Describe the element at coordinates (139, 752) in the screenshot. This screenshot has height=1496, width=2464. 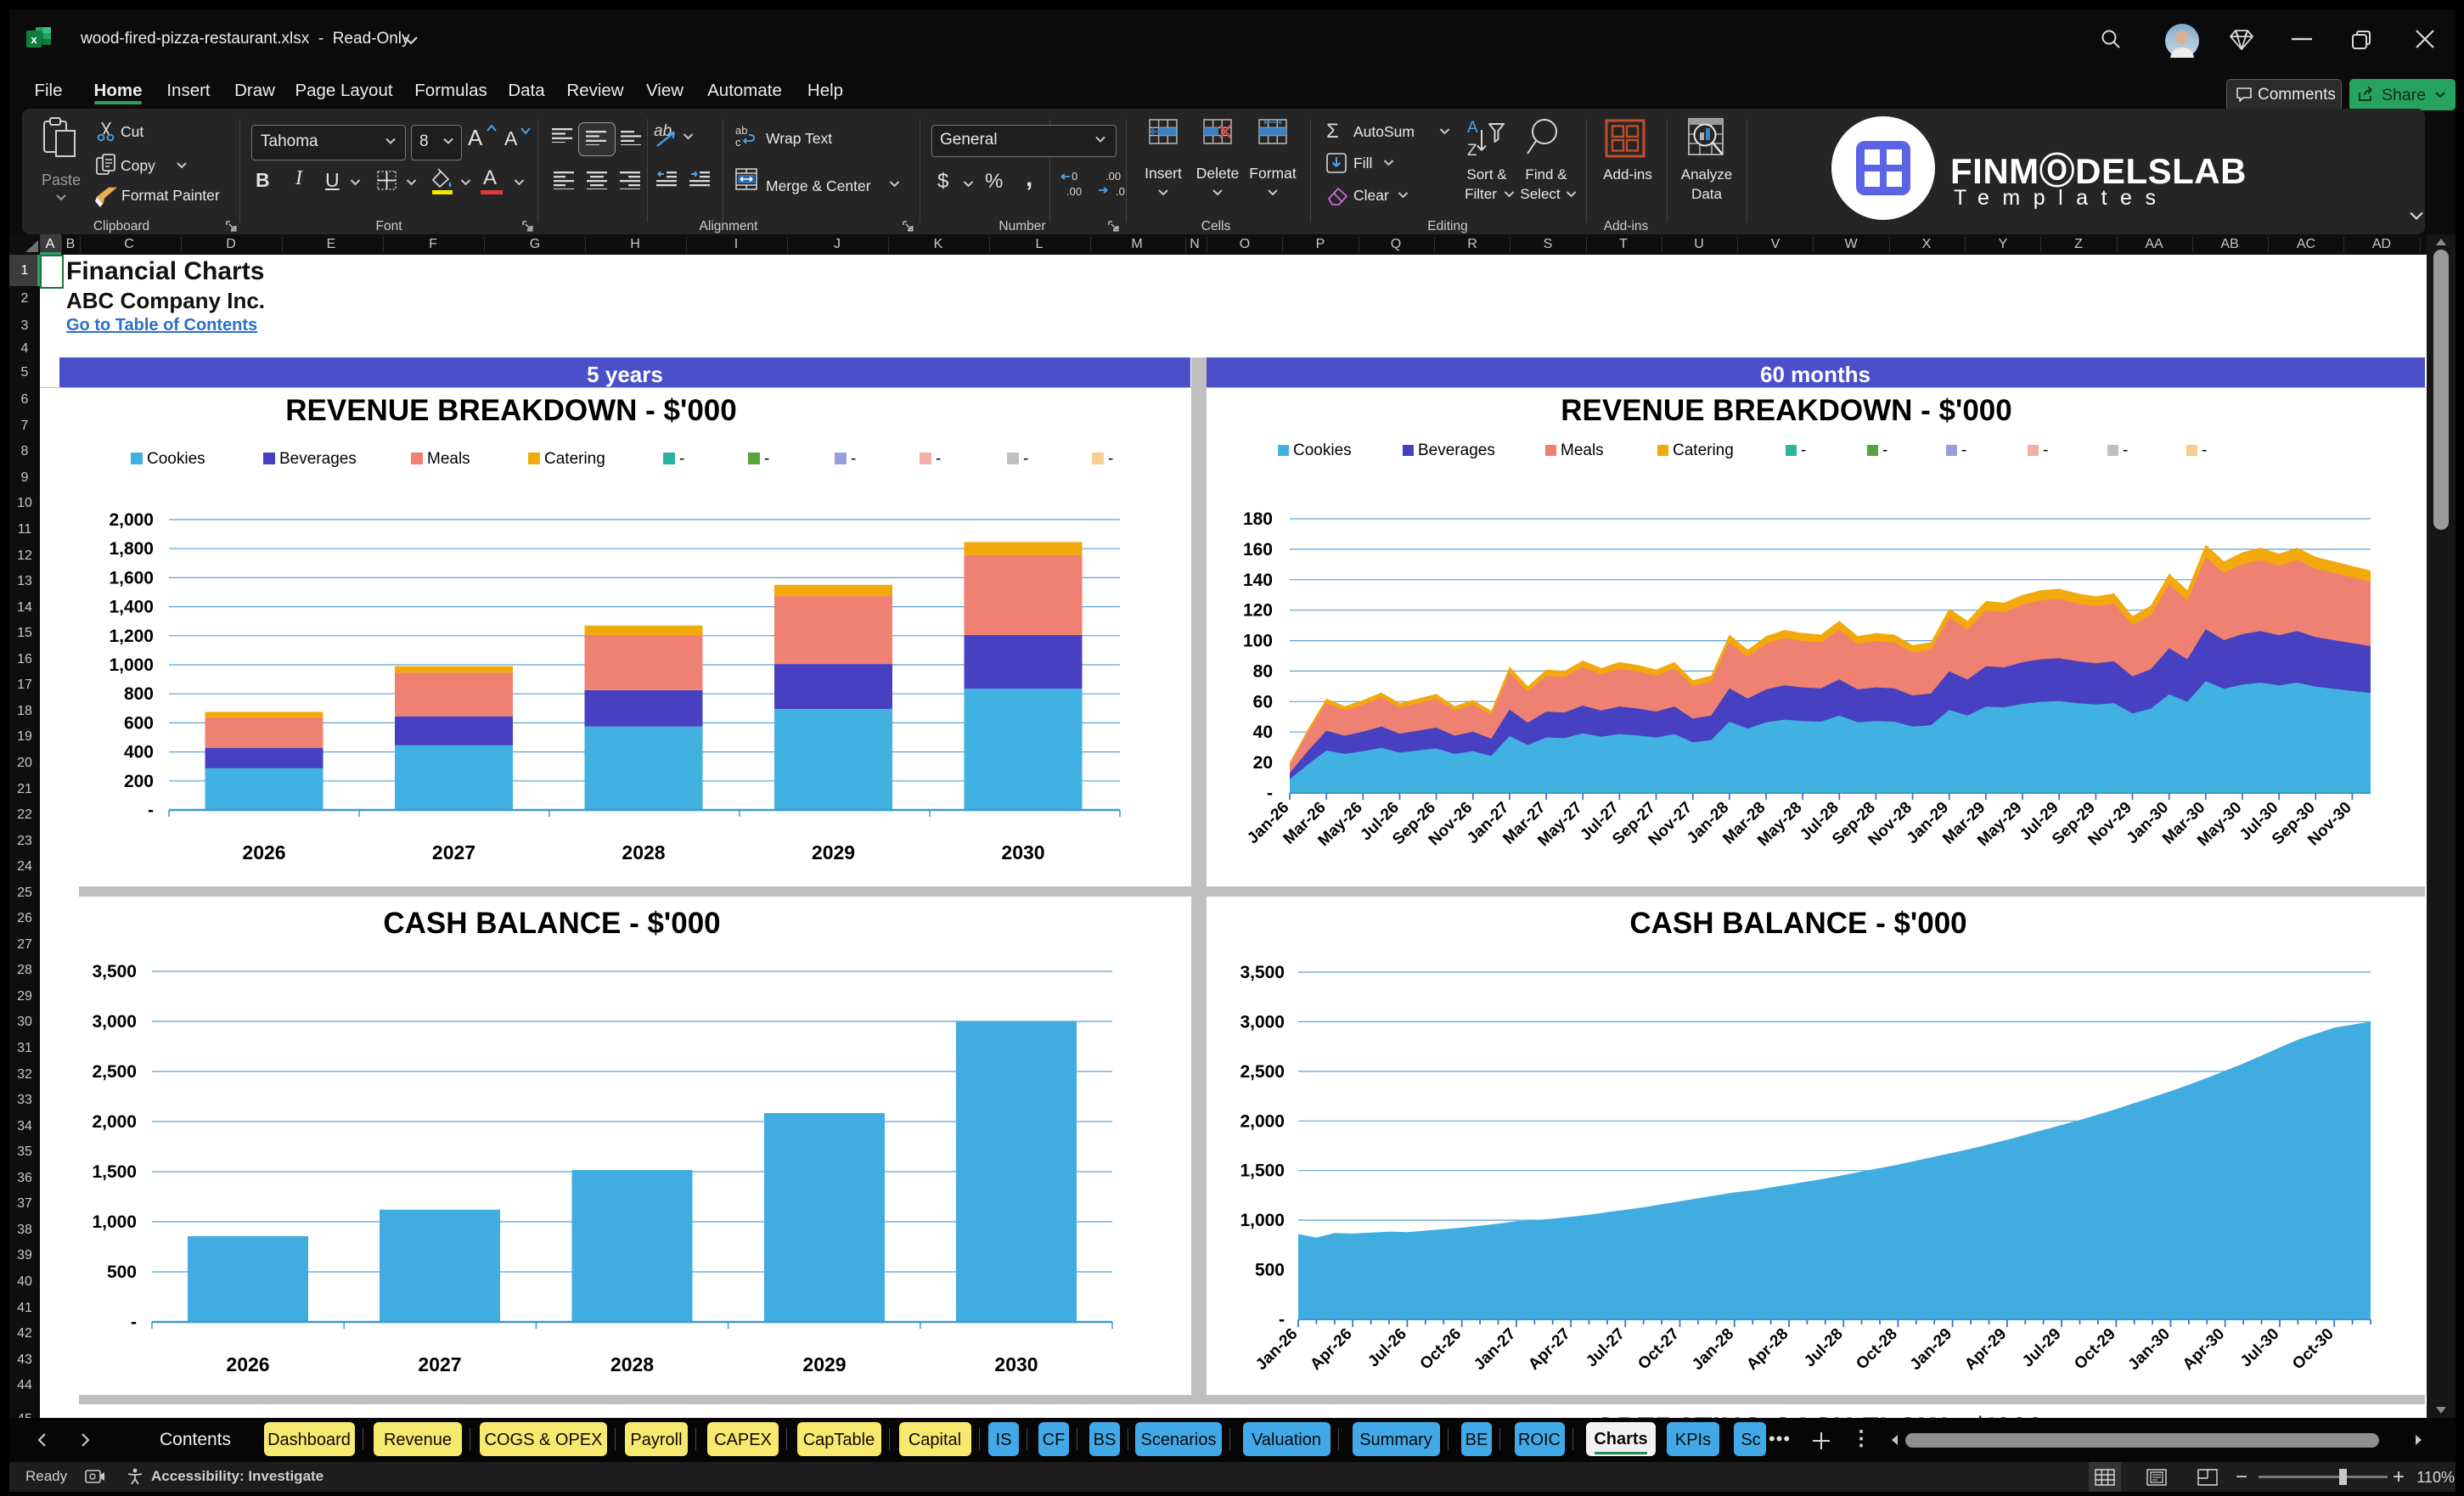
I see `svg-text: 400` at that location.